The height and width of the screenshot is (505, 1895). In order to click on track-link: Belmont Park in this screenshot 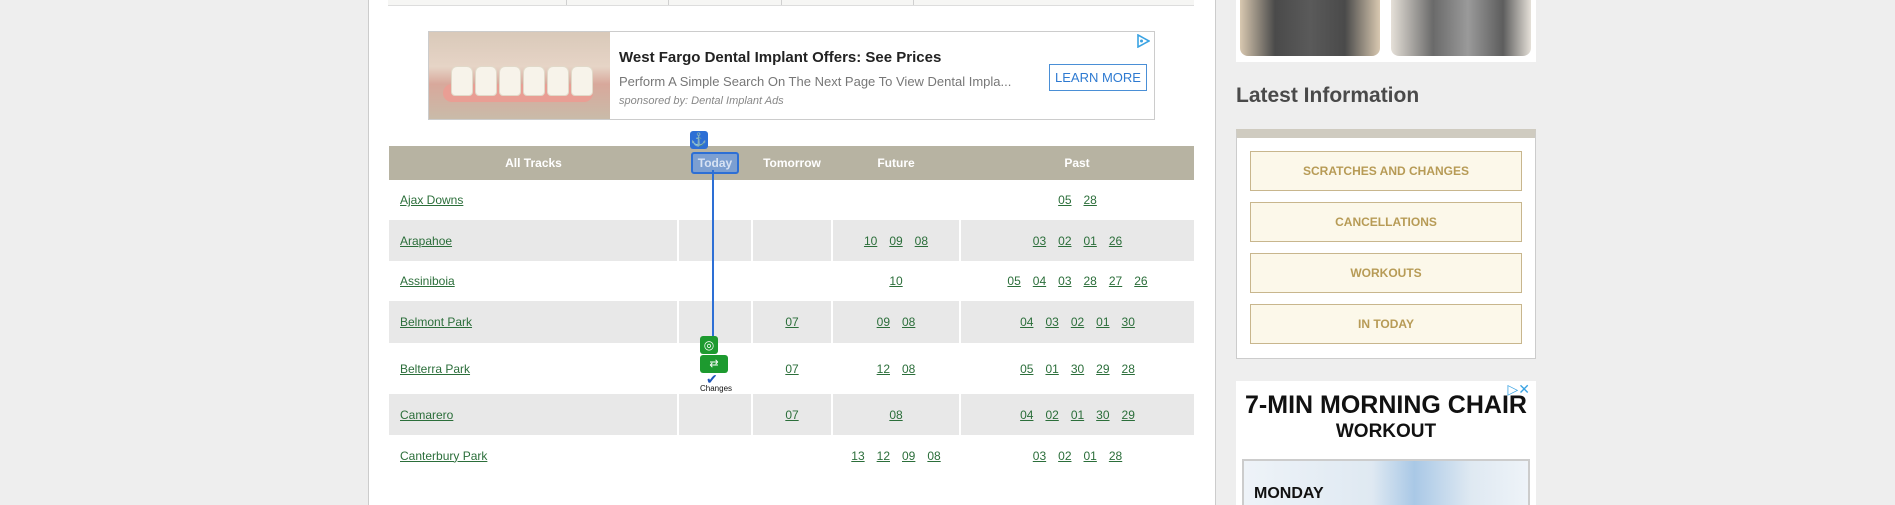, I will do `click(436, 322)`.